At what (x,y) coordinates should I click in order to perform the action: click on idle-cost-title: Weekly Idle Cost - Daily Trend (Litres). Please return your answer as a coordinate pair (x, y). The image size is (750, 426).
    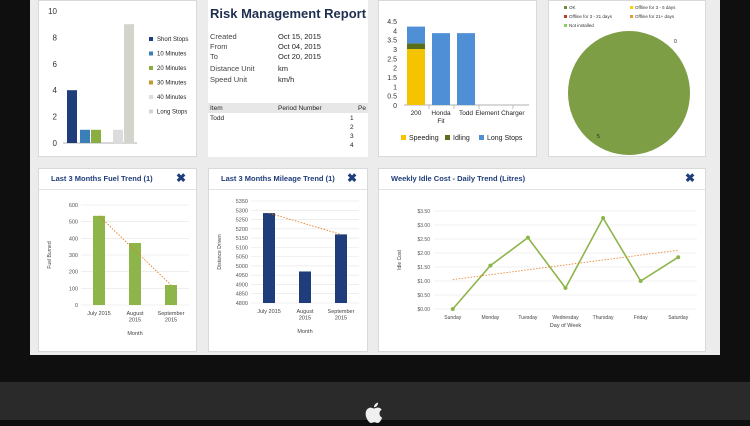
    Looking at the image, I should click on (458, 178).